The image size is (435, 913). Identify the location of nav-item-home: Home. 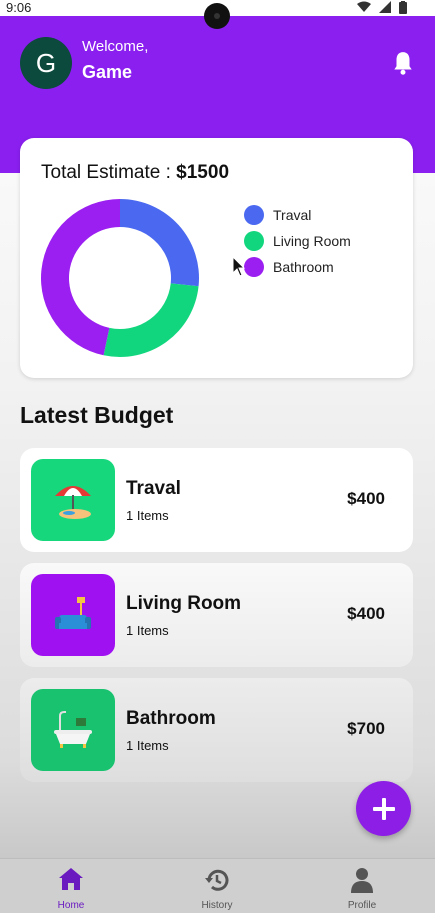
(71, 886).